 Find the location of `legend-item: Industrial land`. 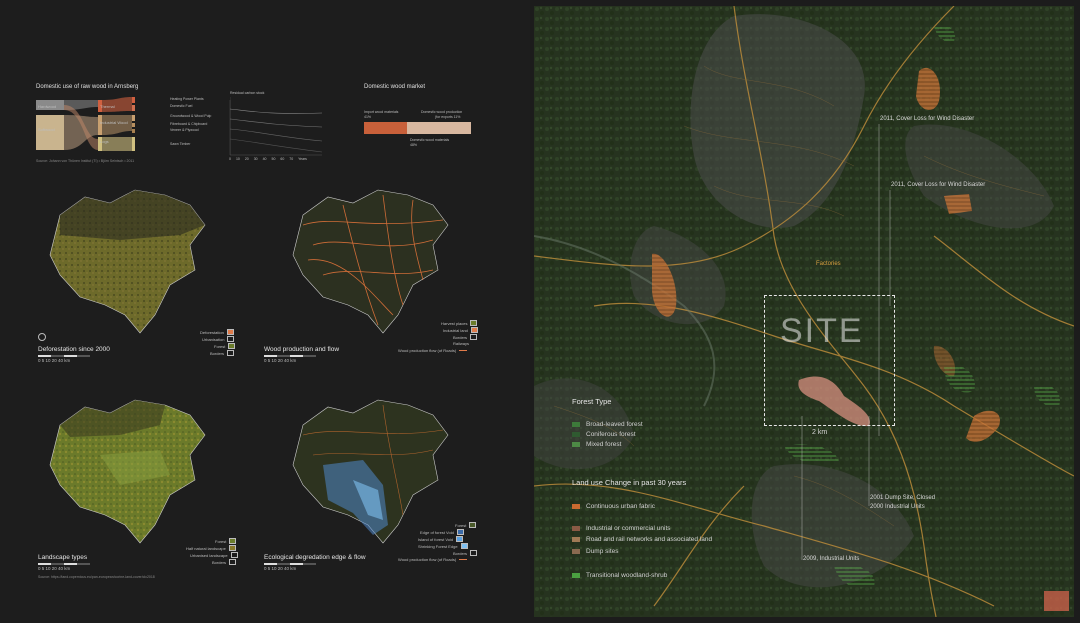

legend-item: Industrial land is located at coordinates (460, 330).